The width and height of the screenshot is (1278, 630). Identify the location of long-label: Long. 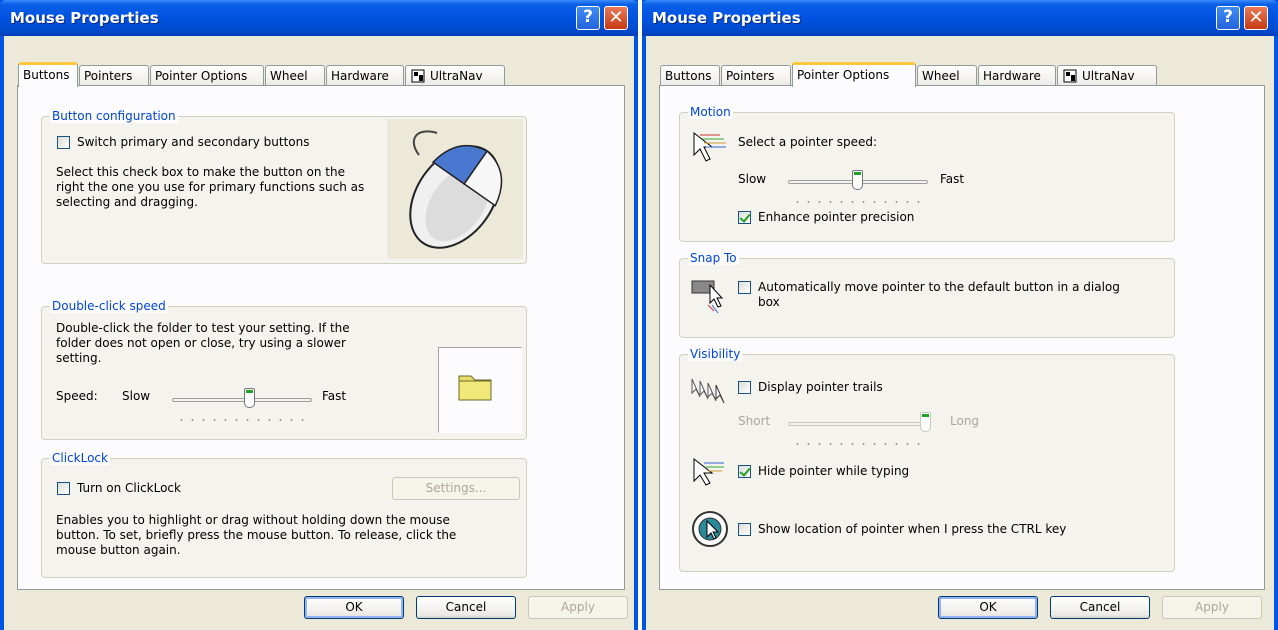
(965, 421).